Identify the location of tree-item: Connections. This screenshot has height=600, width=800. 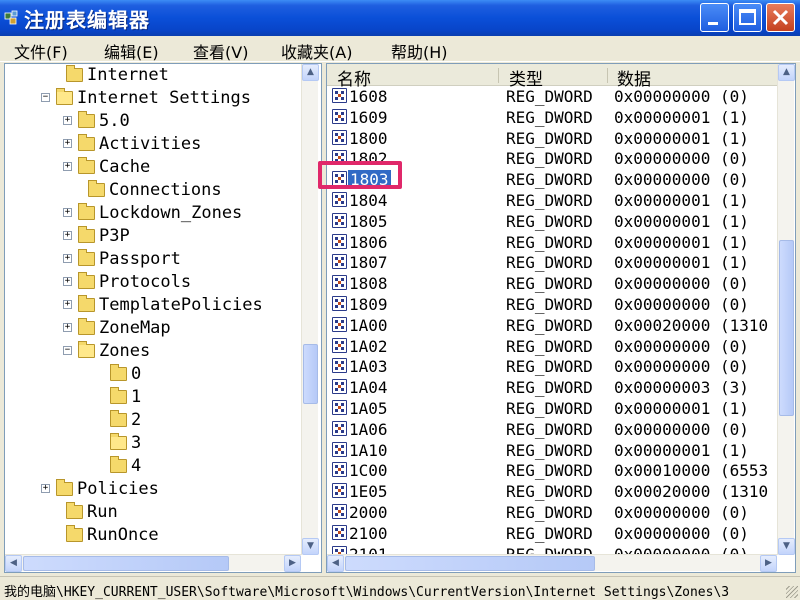
(153, 191).